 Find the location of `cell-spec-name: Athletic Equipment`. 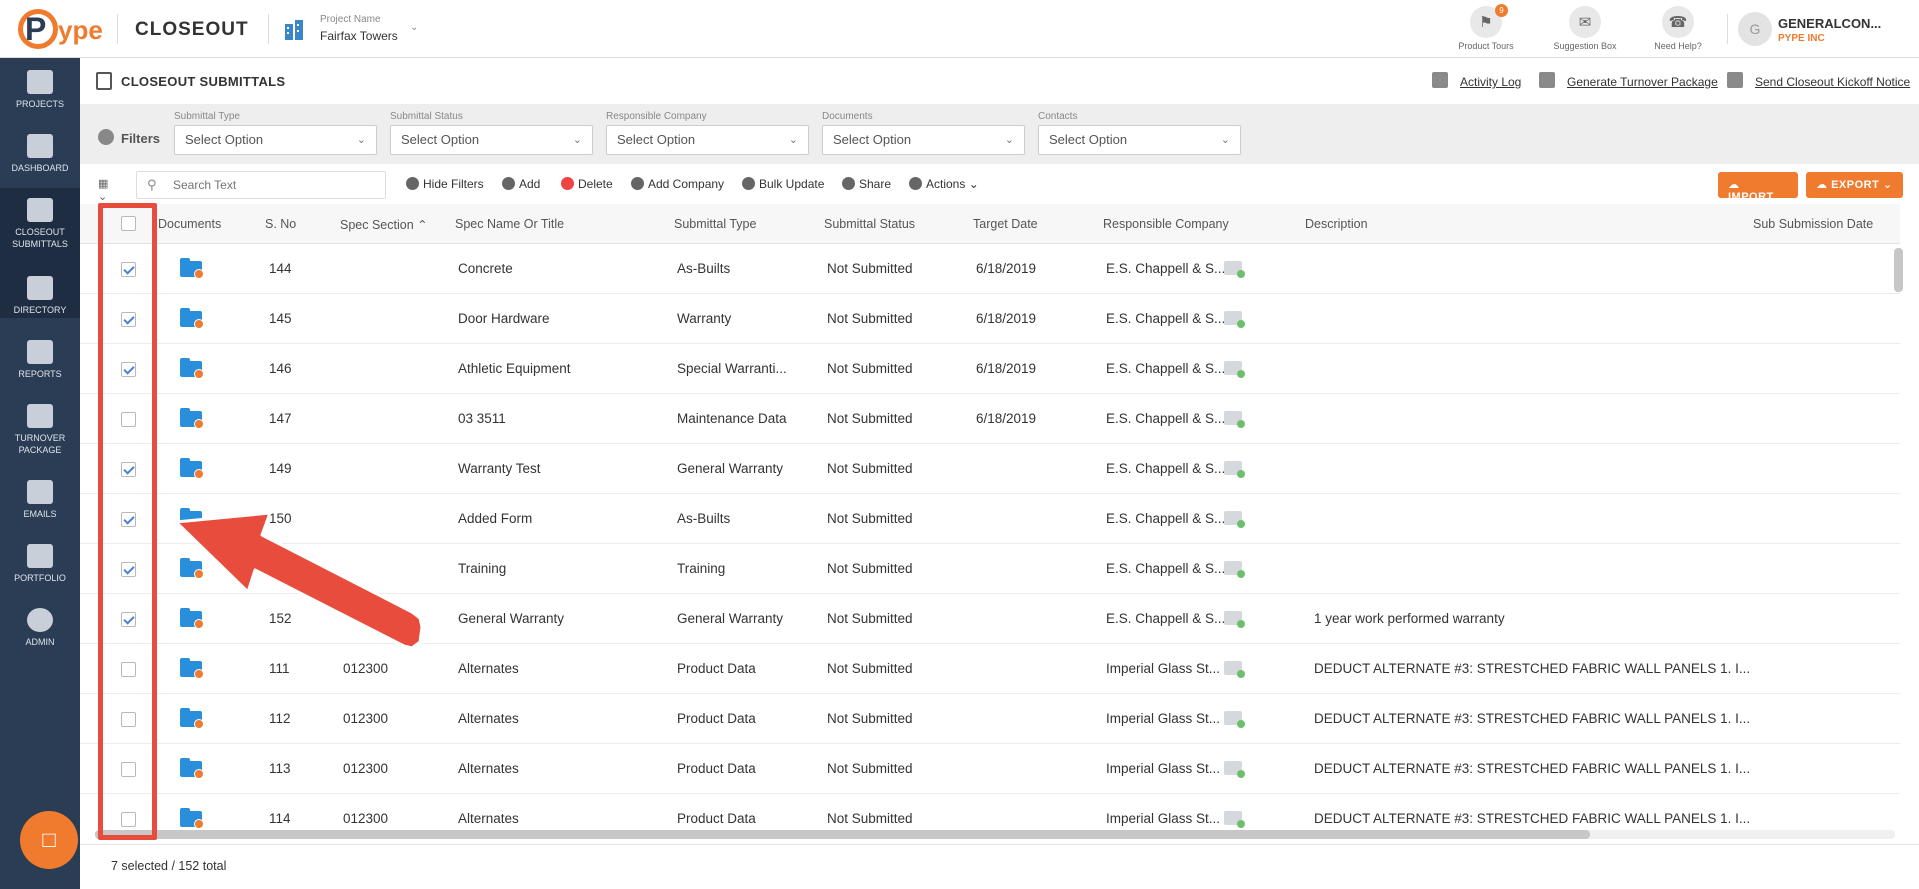

cell-spec-name: Athletic Equipment is located at coordinates (514, 368).